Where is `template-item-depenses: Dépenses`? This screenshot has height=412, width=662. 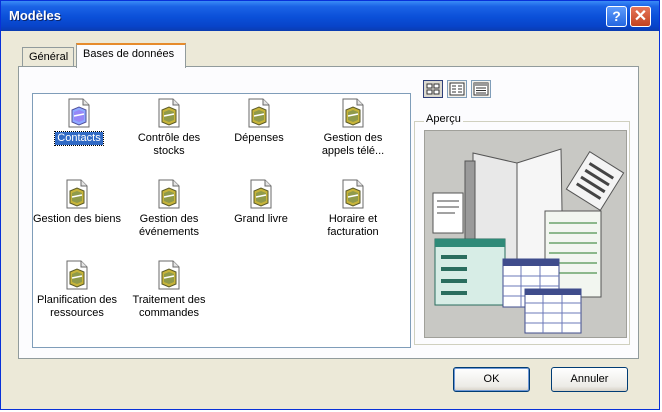 template-item-depenses: Dépenses is located at coordinates (259, 121).